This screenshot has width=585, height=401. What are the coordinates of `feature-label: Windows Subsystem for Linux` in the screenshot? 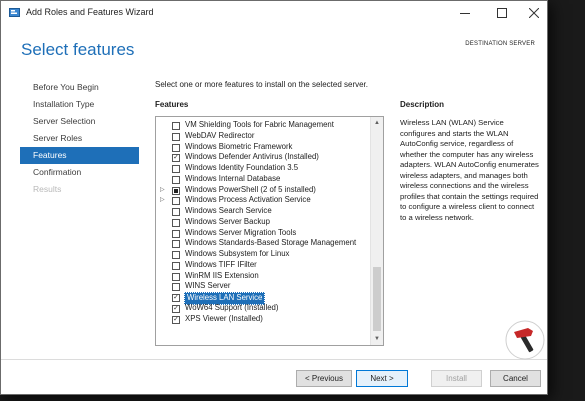 It's located at (237, 254).